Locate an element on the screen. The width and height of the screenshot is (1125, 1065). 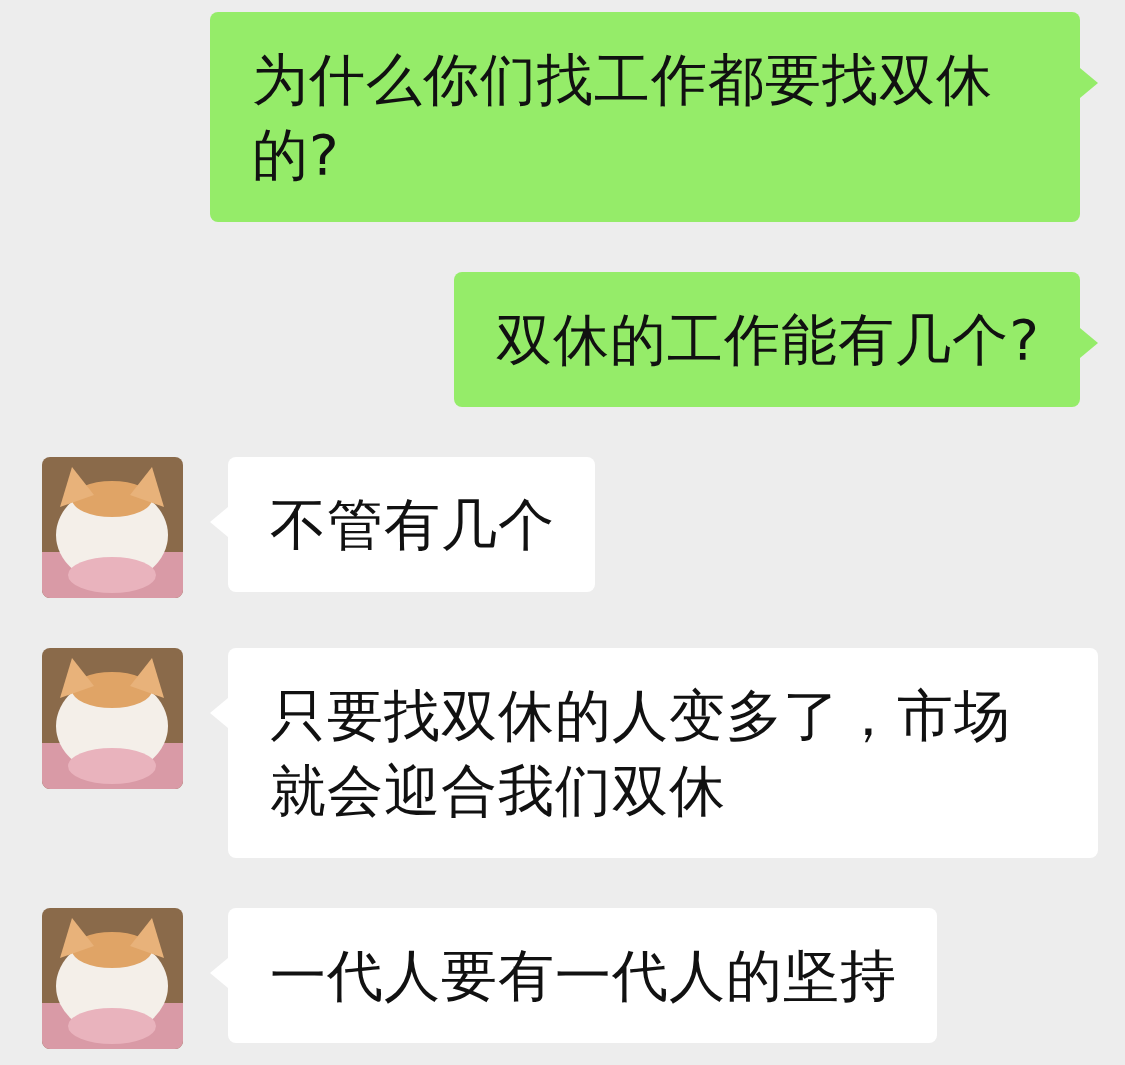
message-bubble: 双休的工作能有几个? is located at coordinates (767, 339).